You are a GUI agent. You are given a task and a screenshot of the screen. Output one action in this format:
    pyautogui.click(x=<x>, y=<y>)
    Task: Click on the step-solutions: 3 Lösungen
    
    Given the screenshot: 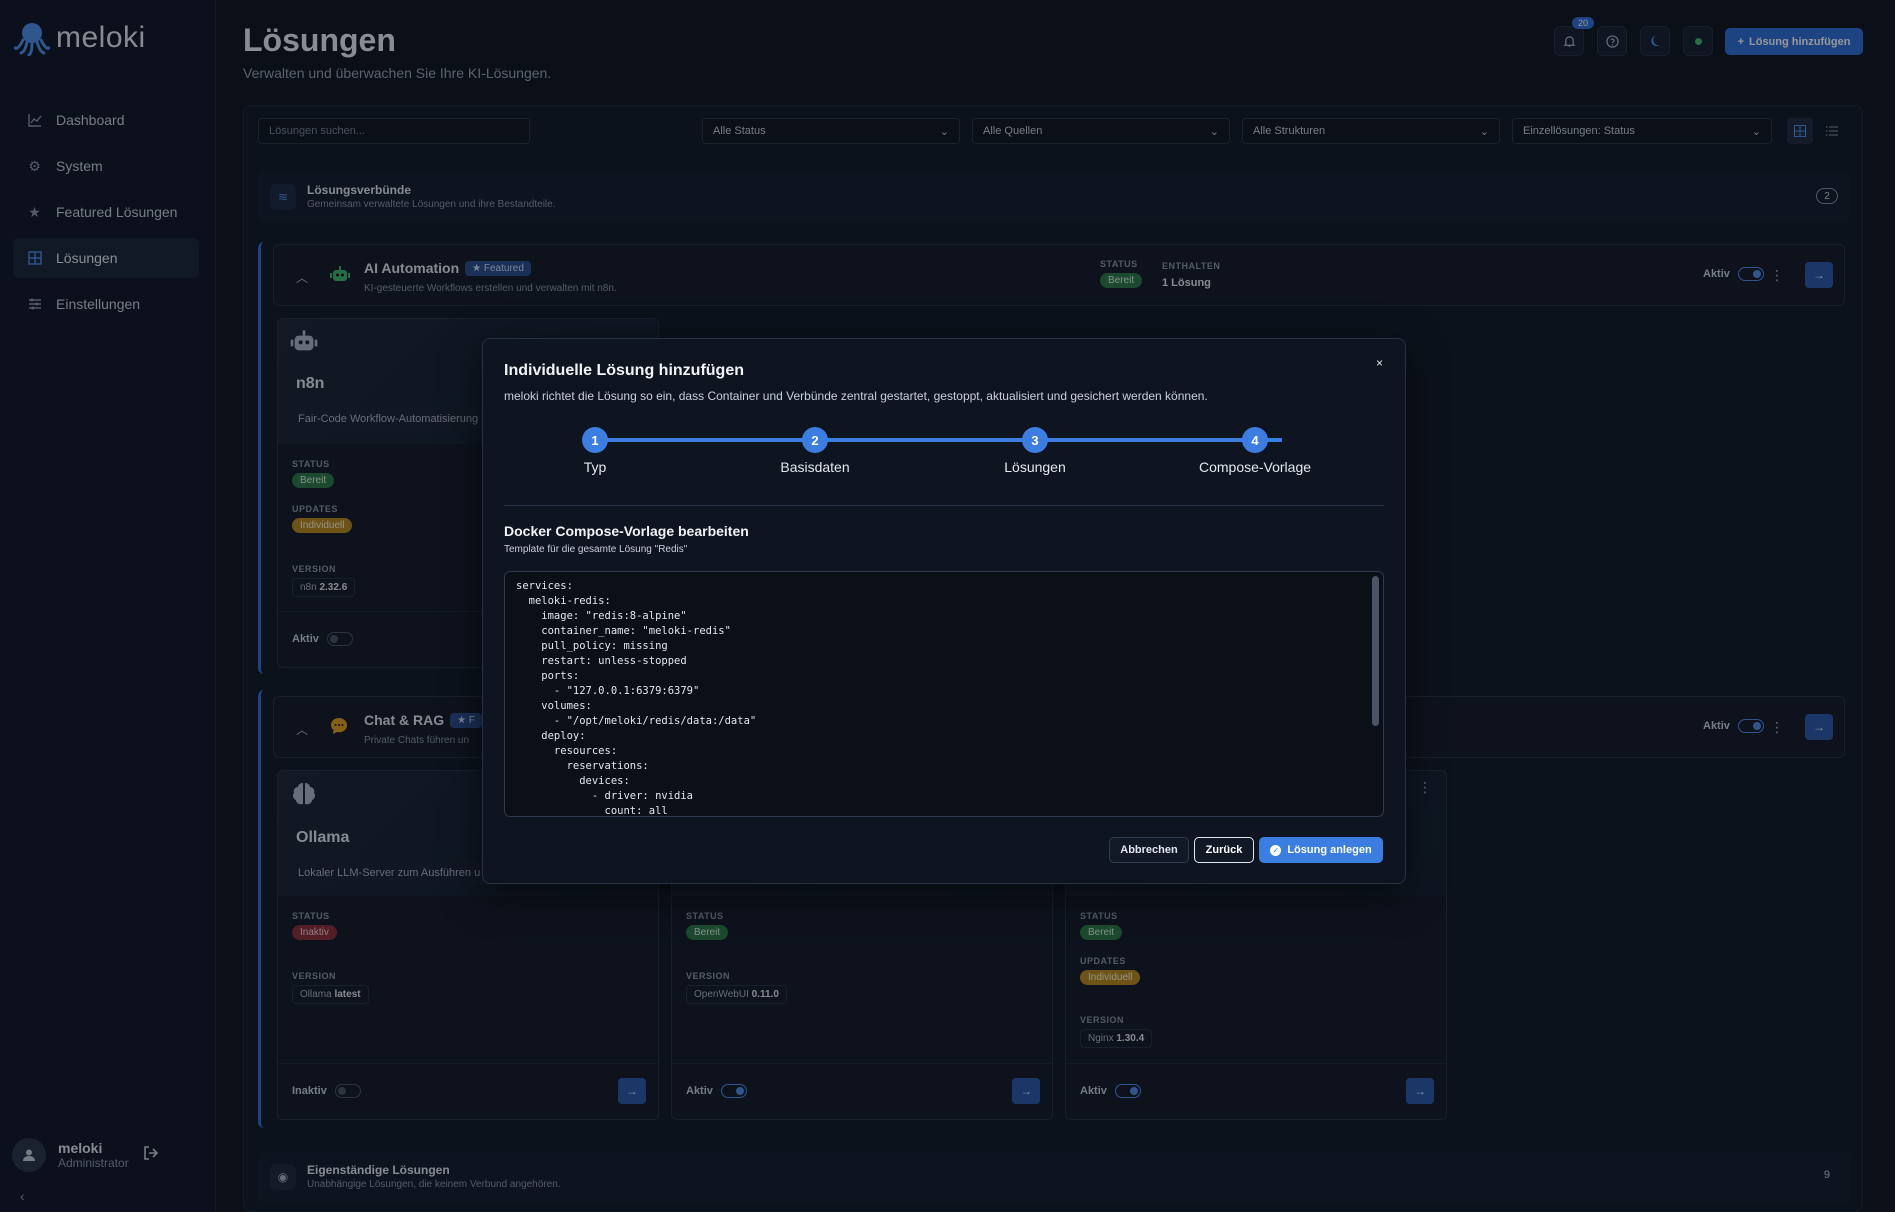 What is the action you would take?
    pyautogui.click(x=1035, y=451)
    